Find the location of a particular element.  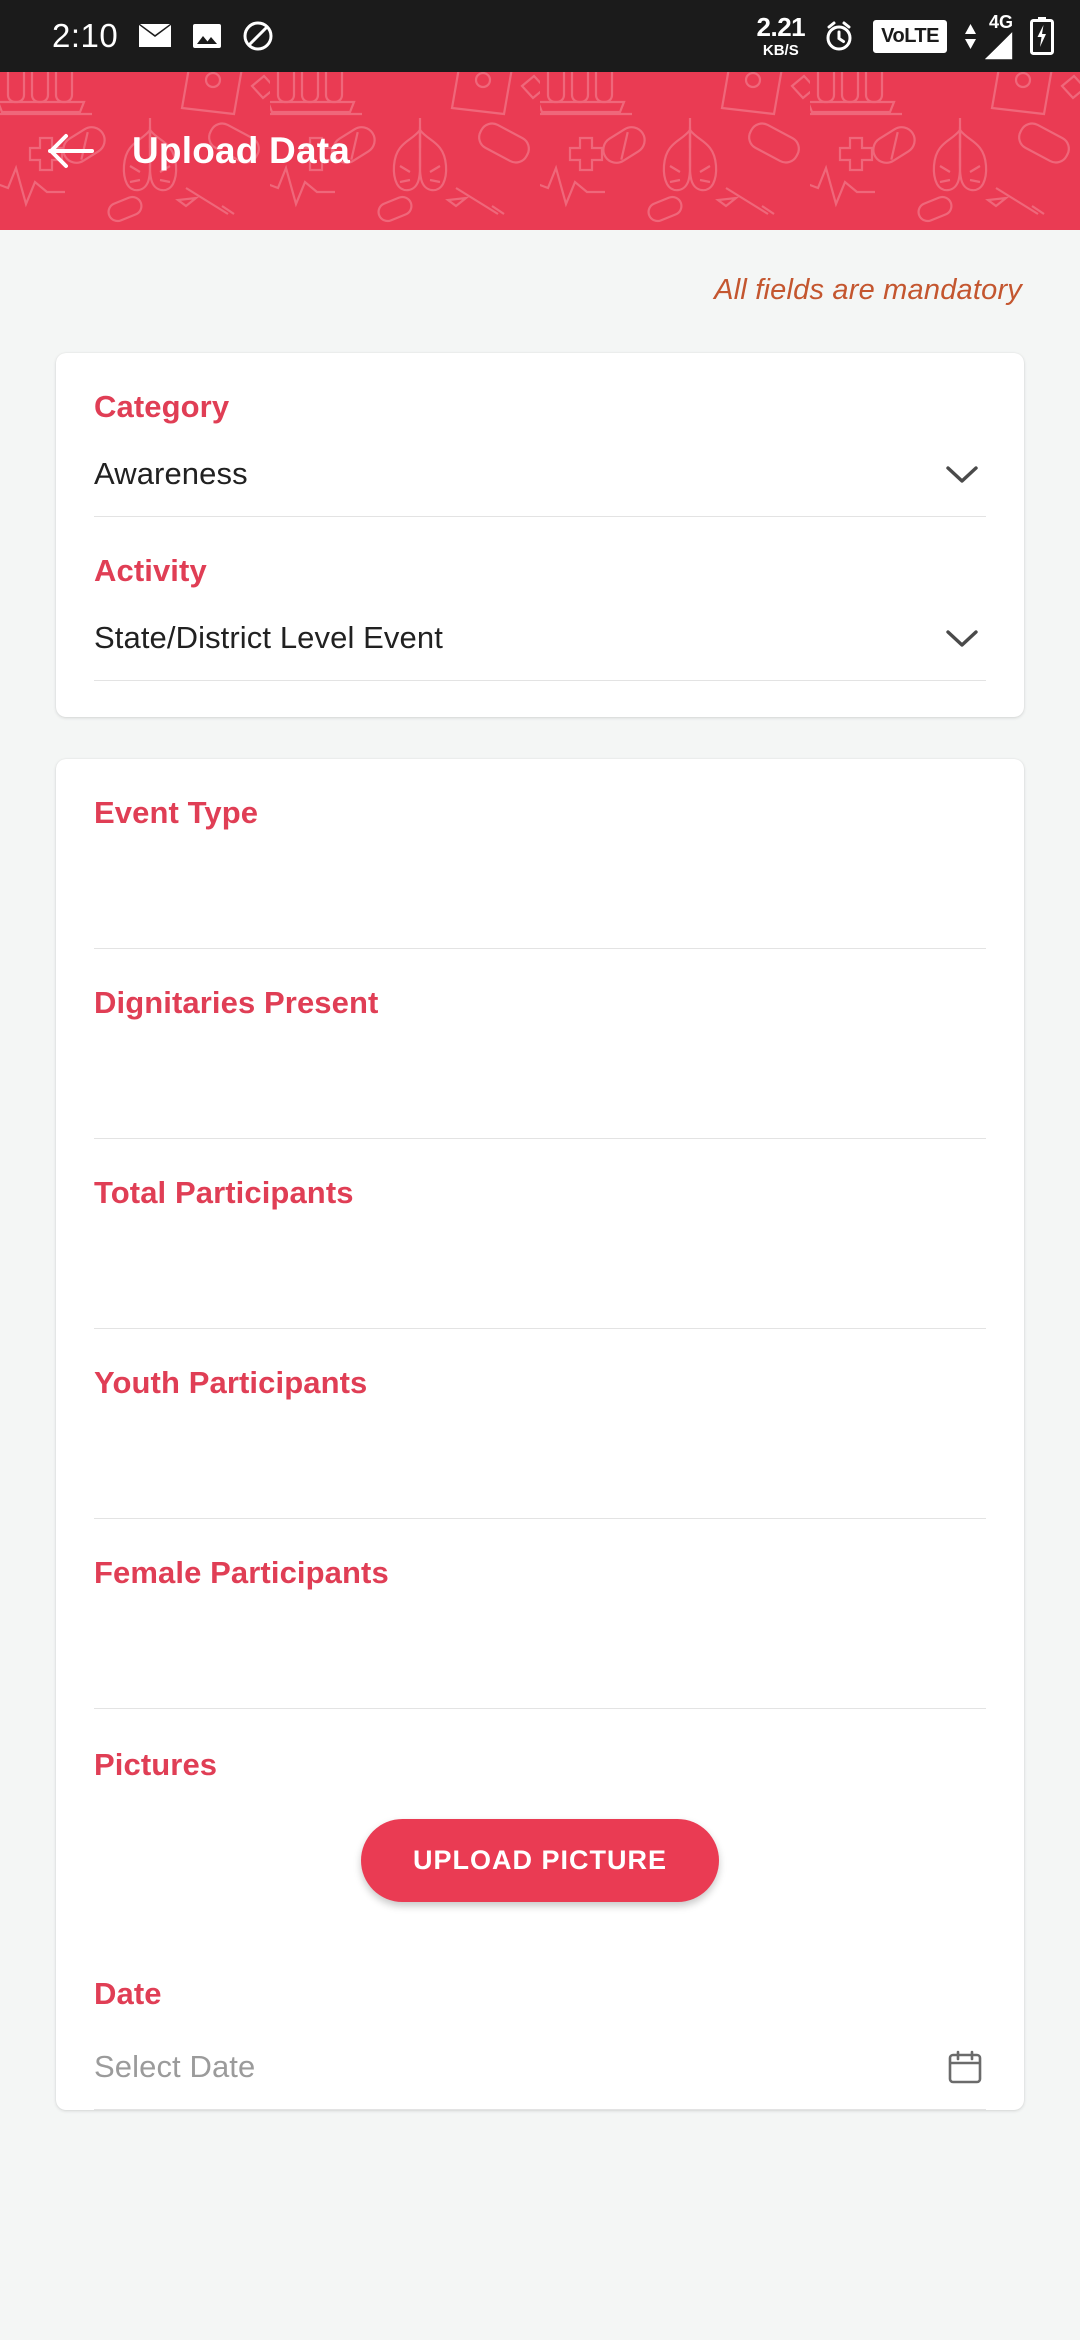

youth-participants-input-row is located at coordinates (540, 1467).